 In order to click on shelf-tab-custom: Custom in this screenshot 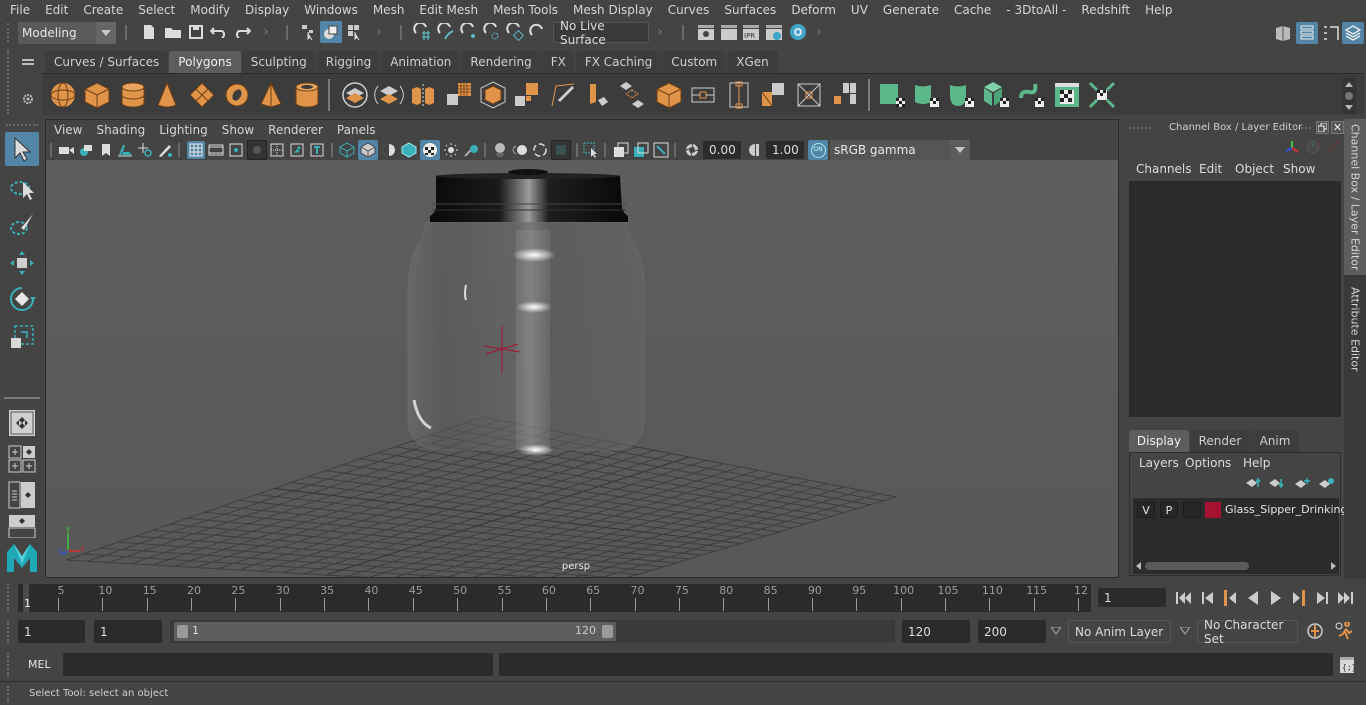, I will do `click(694, 62)`.